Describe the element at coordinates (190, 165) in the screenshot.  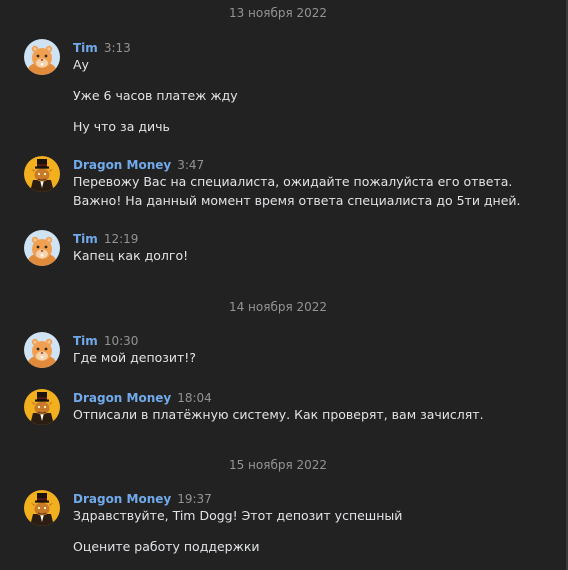
I see `message-time: 3:47` at that location.